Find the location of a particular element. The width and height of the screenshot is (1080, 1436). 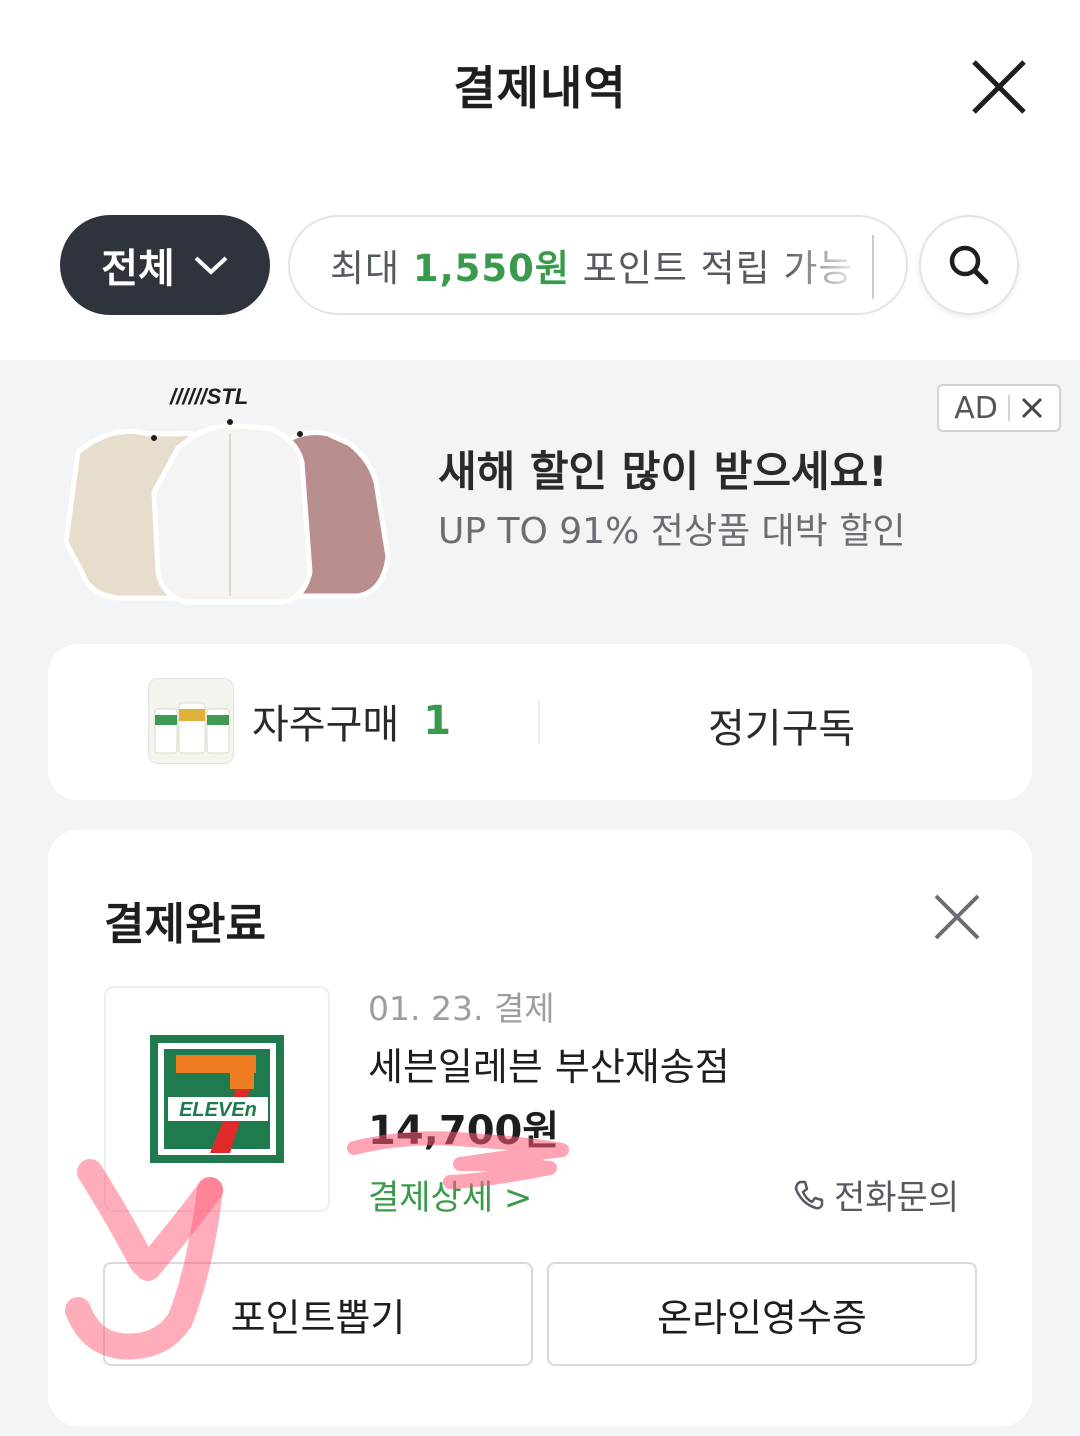

search-button is located at coordinates (969, 265).